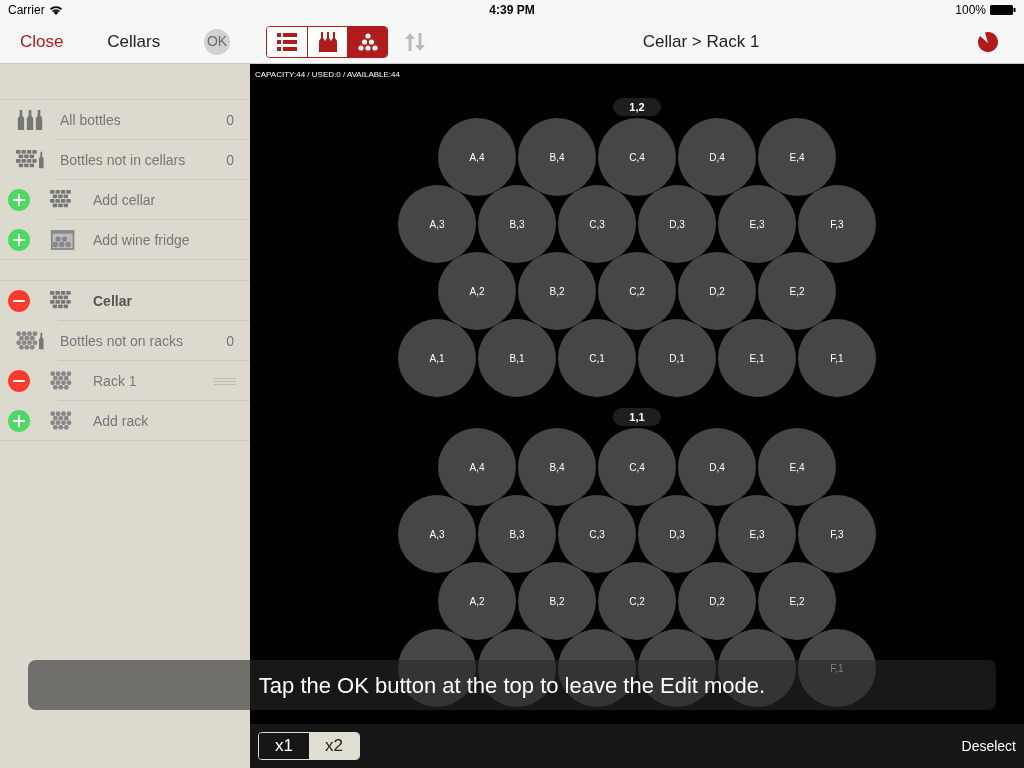 The height and width of the screenshot is (768, 1024). I want to click on reorder-handle-icon, so click(225, 381).